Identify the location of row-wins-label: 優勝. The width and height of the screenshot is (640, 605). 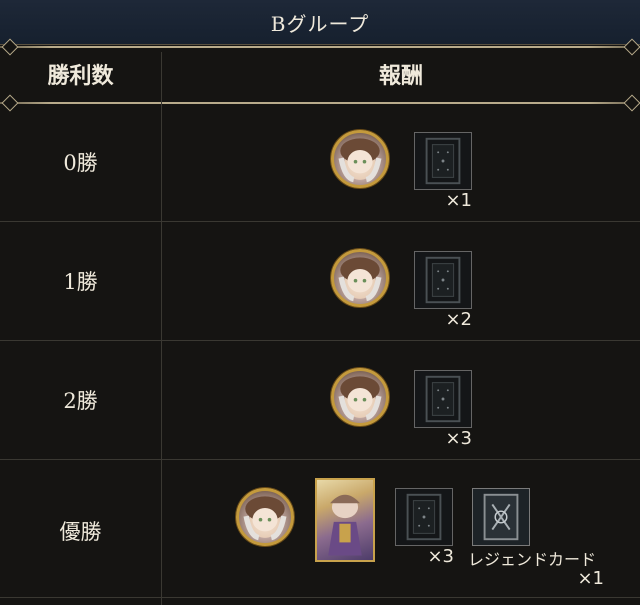
(80, 532).